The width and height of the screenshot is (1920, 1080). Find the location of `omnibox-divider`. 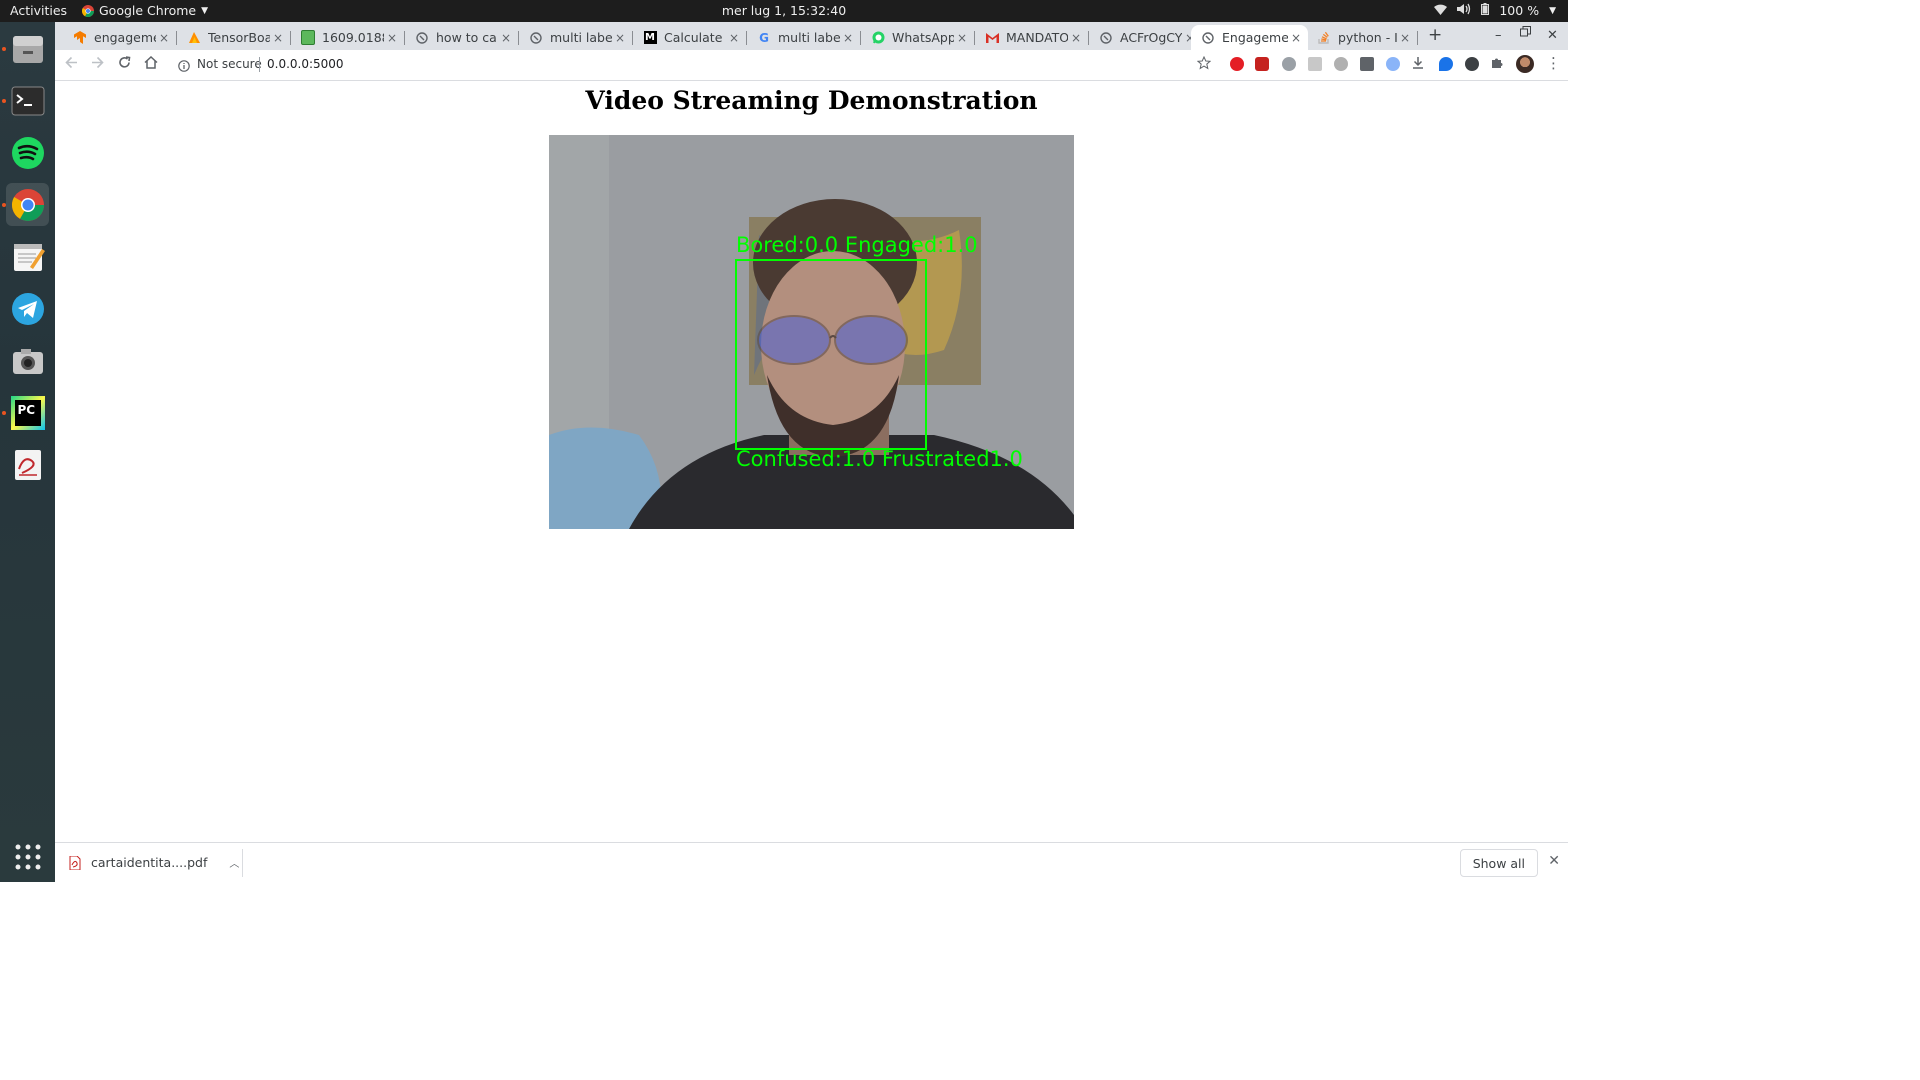

omnibox-divider is located at coordinates (259, 64).